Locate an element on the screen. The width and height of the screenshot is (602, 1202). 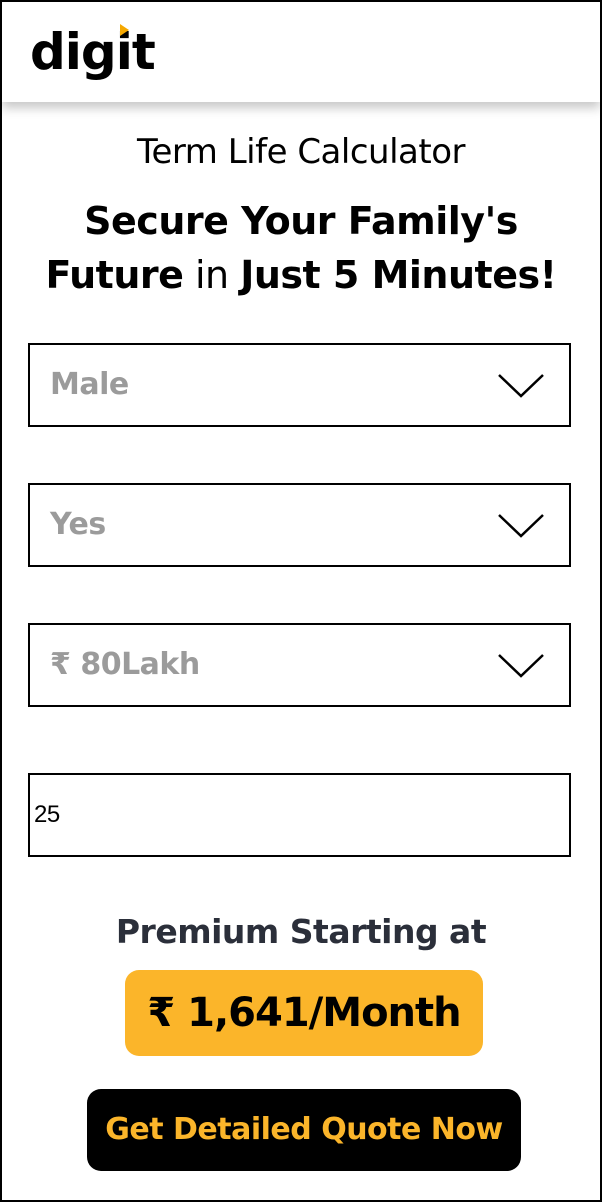
get-quote-button: Get Detailed Quote Now is located at coordinates (304, 1130).